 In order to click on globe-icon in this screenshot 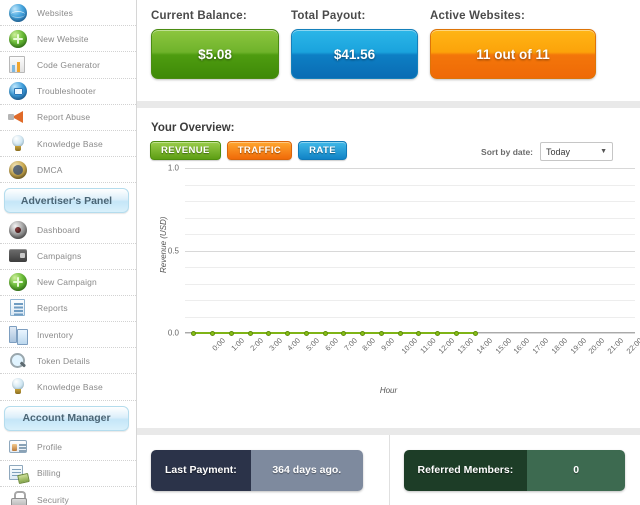, I will do `click(18, 13)`.